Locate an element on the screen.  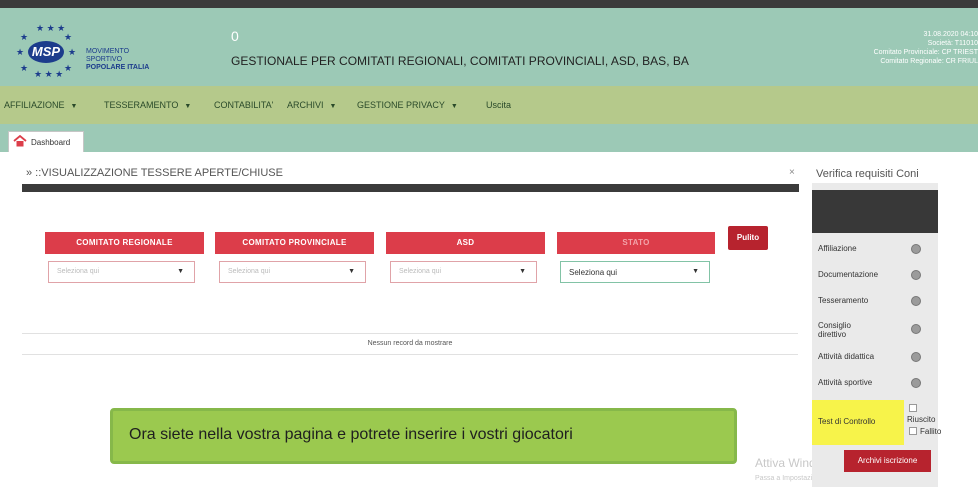
nav-contabilita: CONTABILITA' is located at coordinates (243, 105).